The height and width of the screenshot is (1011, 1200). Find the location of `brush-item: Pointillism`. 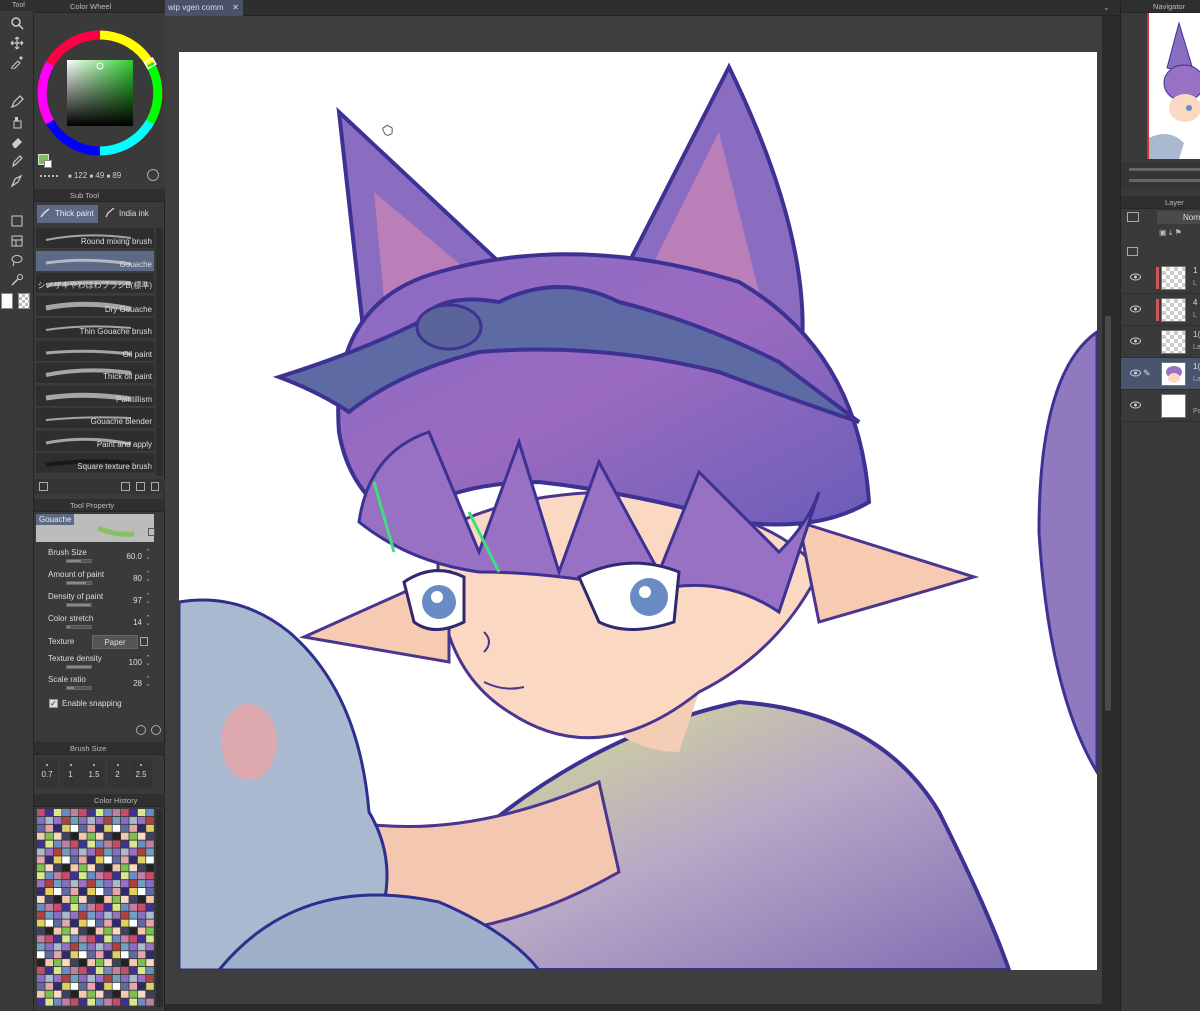

brush-item: Pointillism is located at coordinates (95, 396).